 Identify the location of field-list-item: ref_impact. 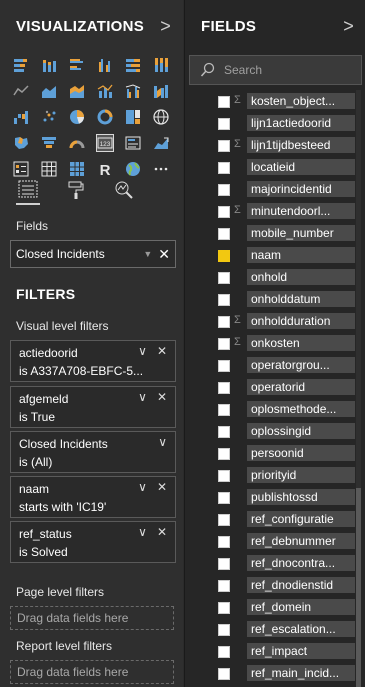
(271, 651).